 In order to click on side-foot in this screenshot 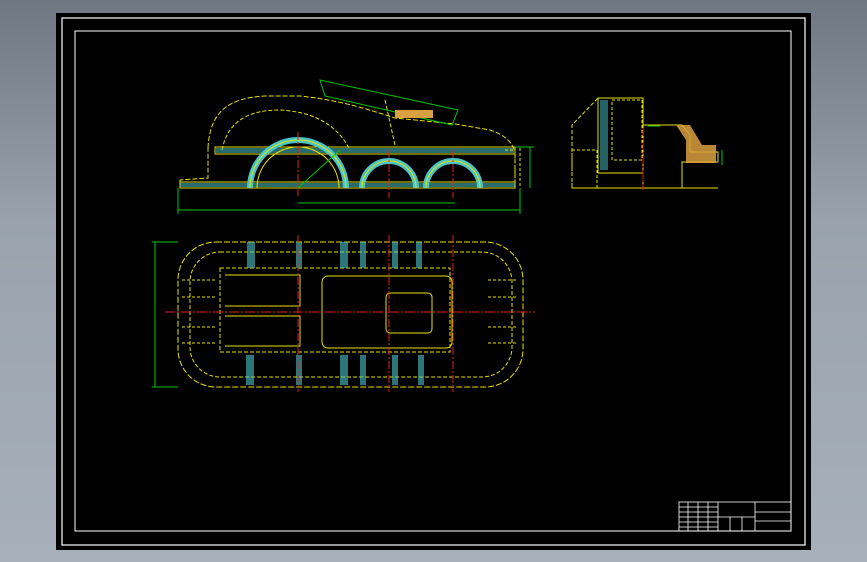, I will do `click(584, 169)`.